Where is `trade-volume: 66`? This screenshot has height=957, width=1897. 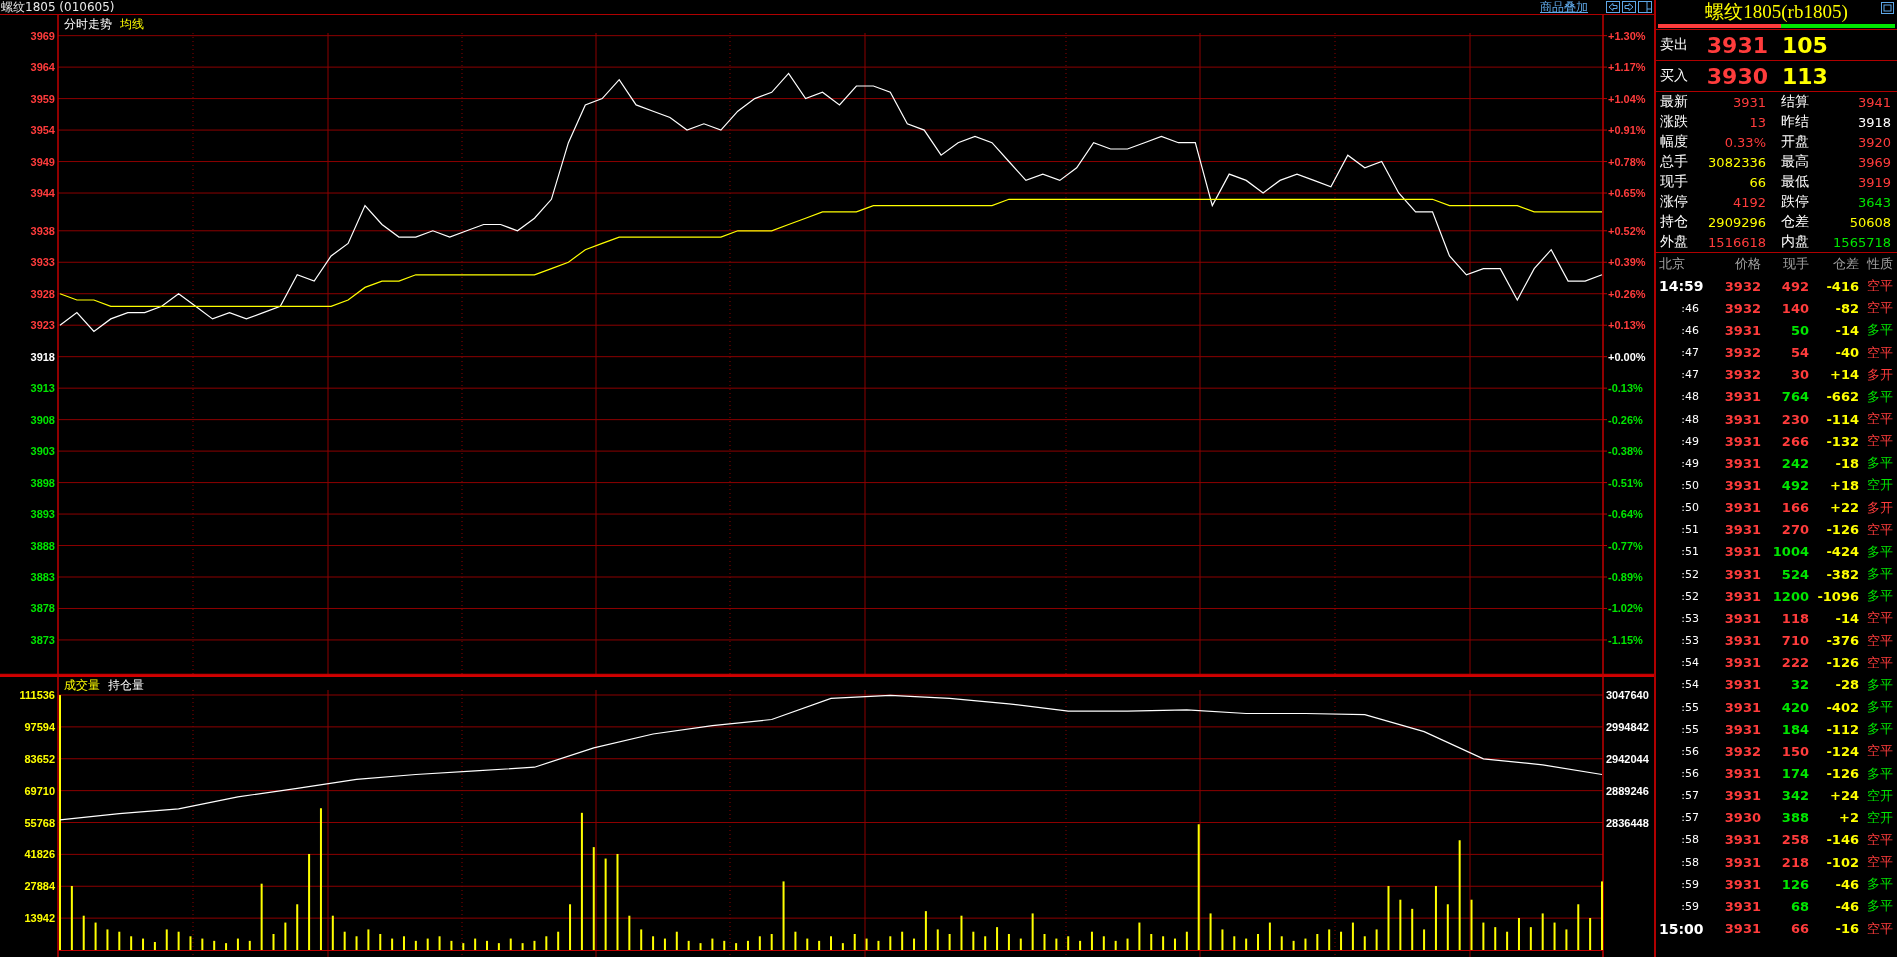
trade-volume: 66 is located at coordinates (1799, 929).